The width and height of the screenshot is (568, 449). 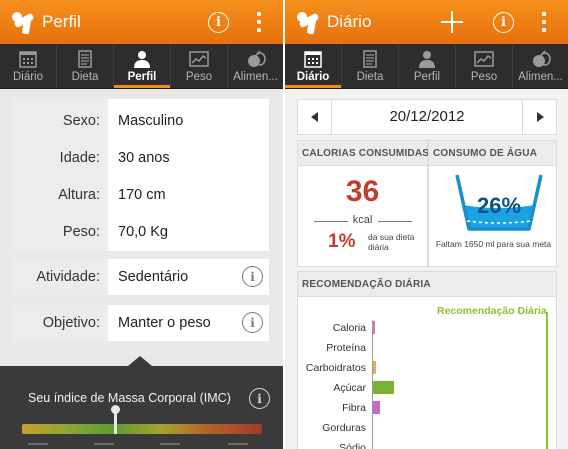 I want to click on water-header: CONSUMO DE ÁGUA, so click(x=492, y=153).